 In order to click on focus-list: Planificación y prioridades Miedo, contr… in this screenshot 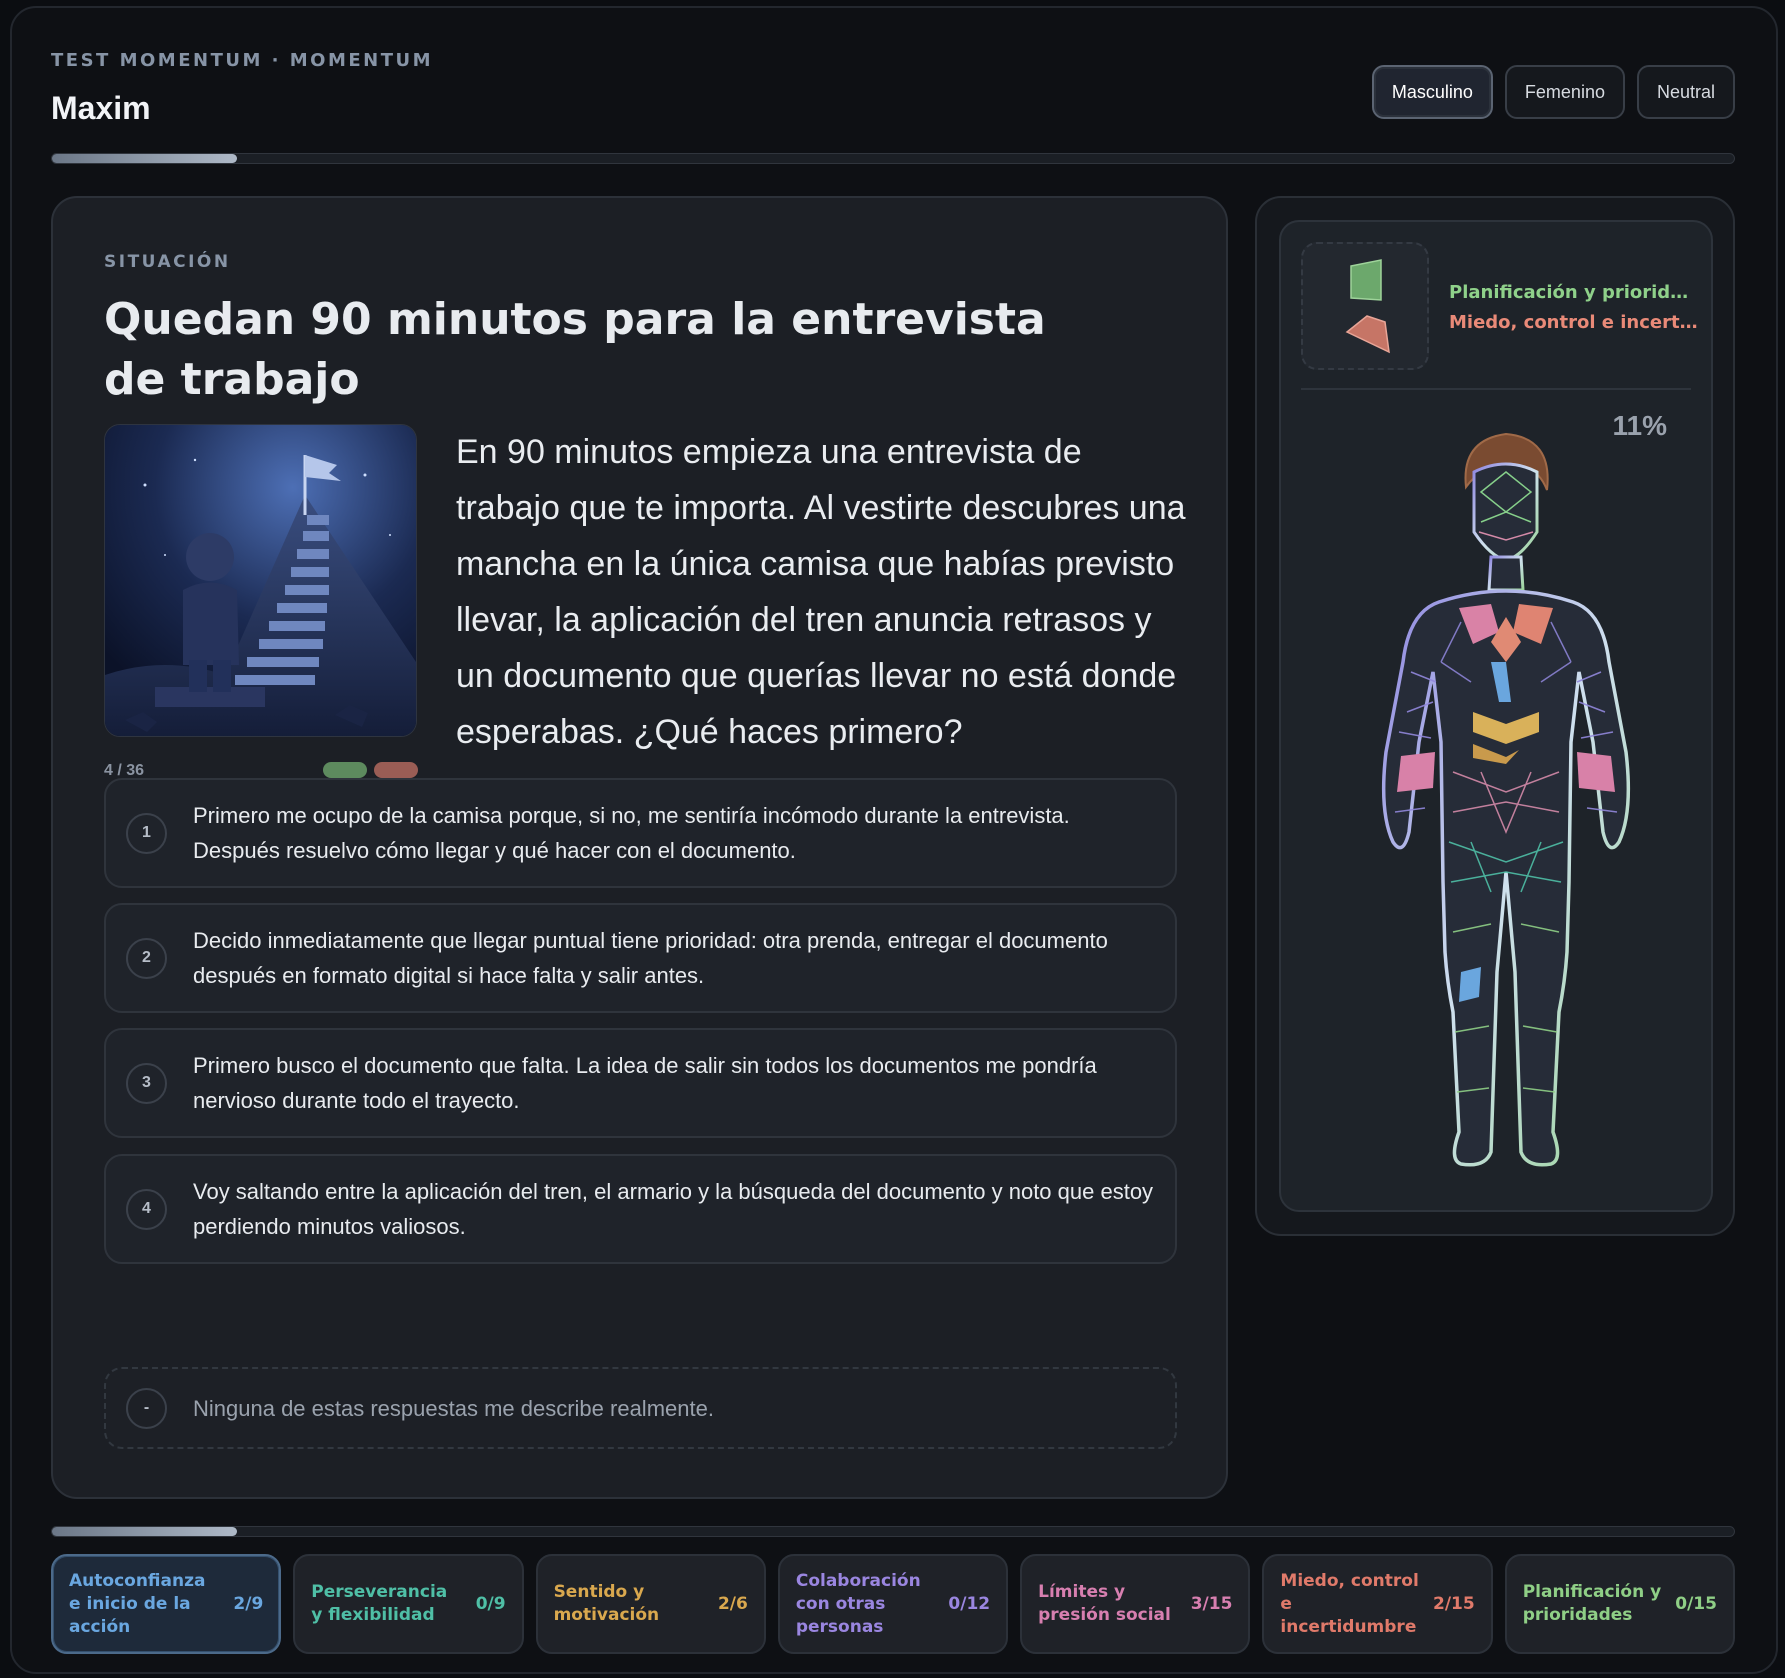, I will do `click(1574, 308)`.